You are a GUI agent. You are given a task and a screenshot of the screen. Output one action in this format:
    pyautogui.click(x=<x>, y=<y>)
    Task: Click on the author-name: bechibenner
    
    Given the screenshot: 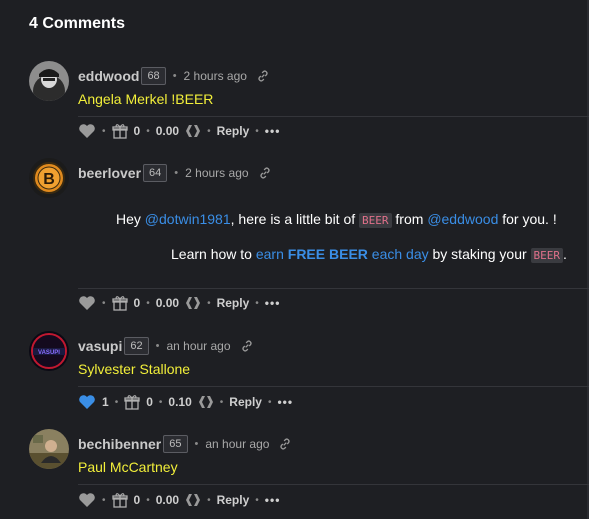 What is the action you would take?
    pyautogui.click(x=119, y=444)
    